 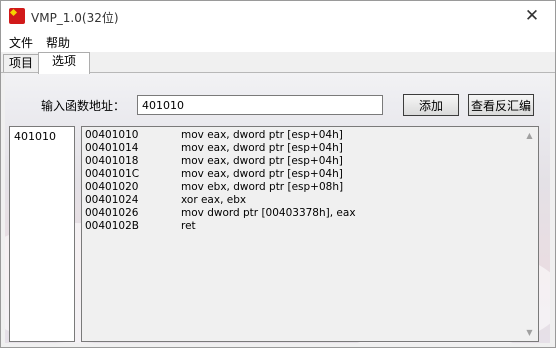 I want to click on tab-project: 项目, so click(x=21, y=63).